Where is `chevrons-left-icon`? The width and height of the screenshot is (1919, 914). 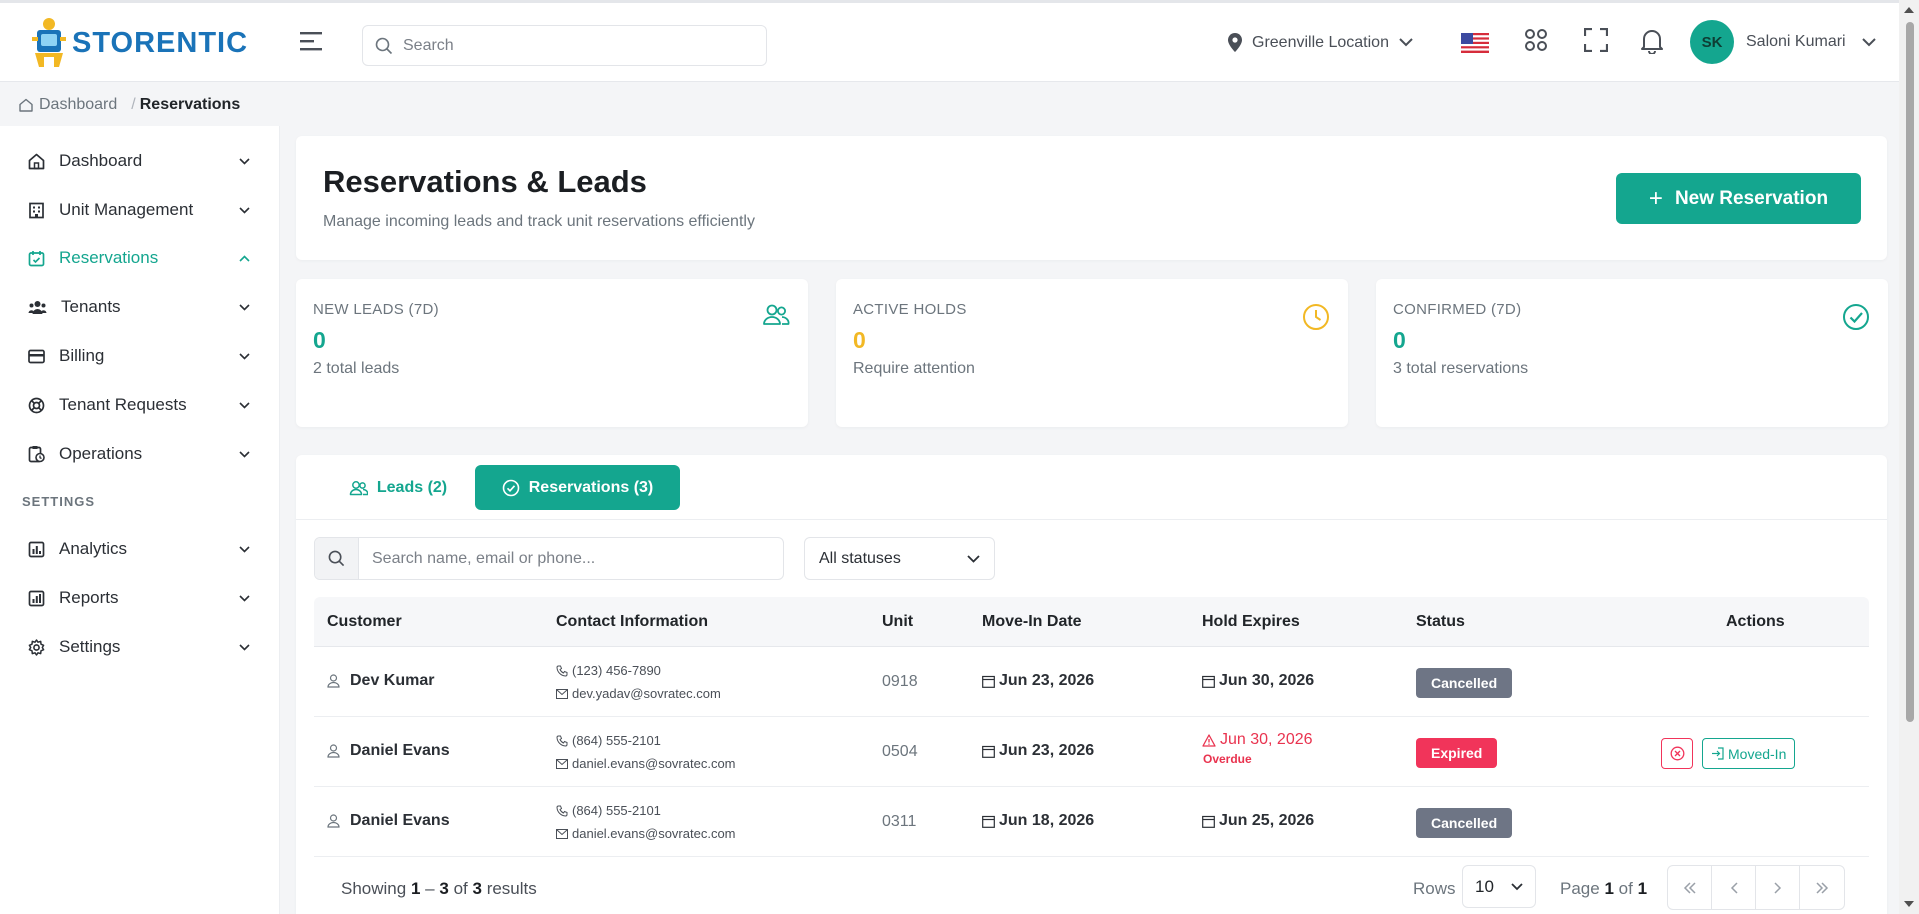 chevrons-left-icon is located at coordinates (1689, 887).